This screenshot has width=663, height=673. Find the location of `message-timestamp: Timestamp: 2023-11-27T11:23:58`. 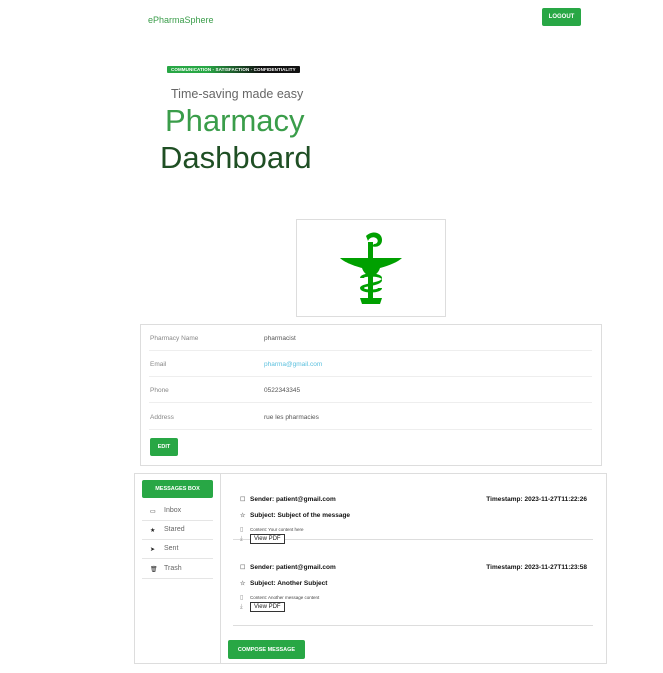

message-timestamp: Timestamp: 2023-11-27T11:23:58 is located at coordinates (536, 567).